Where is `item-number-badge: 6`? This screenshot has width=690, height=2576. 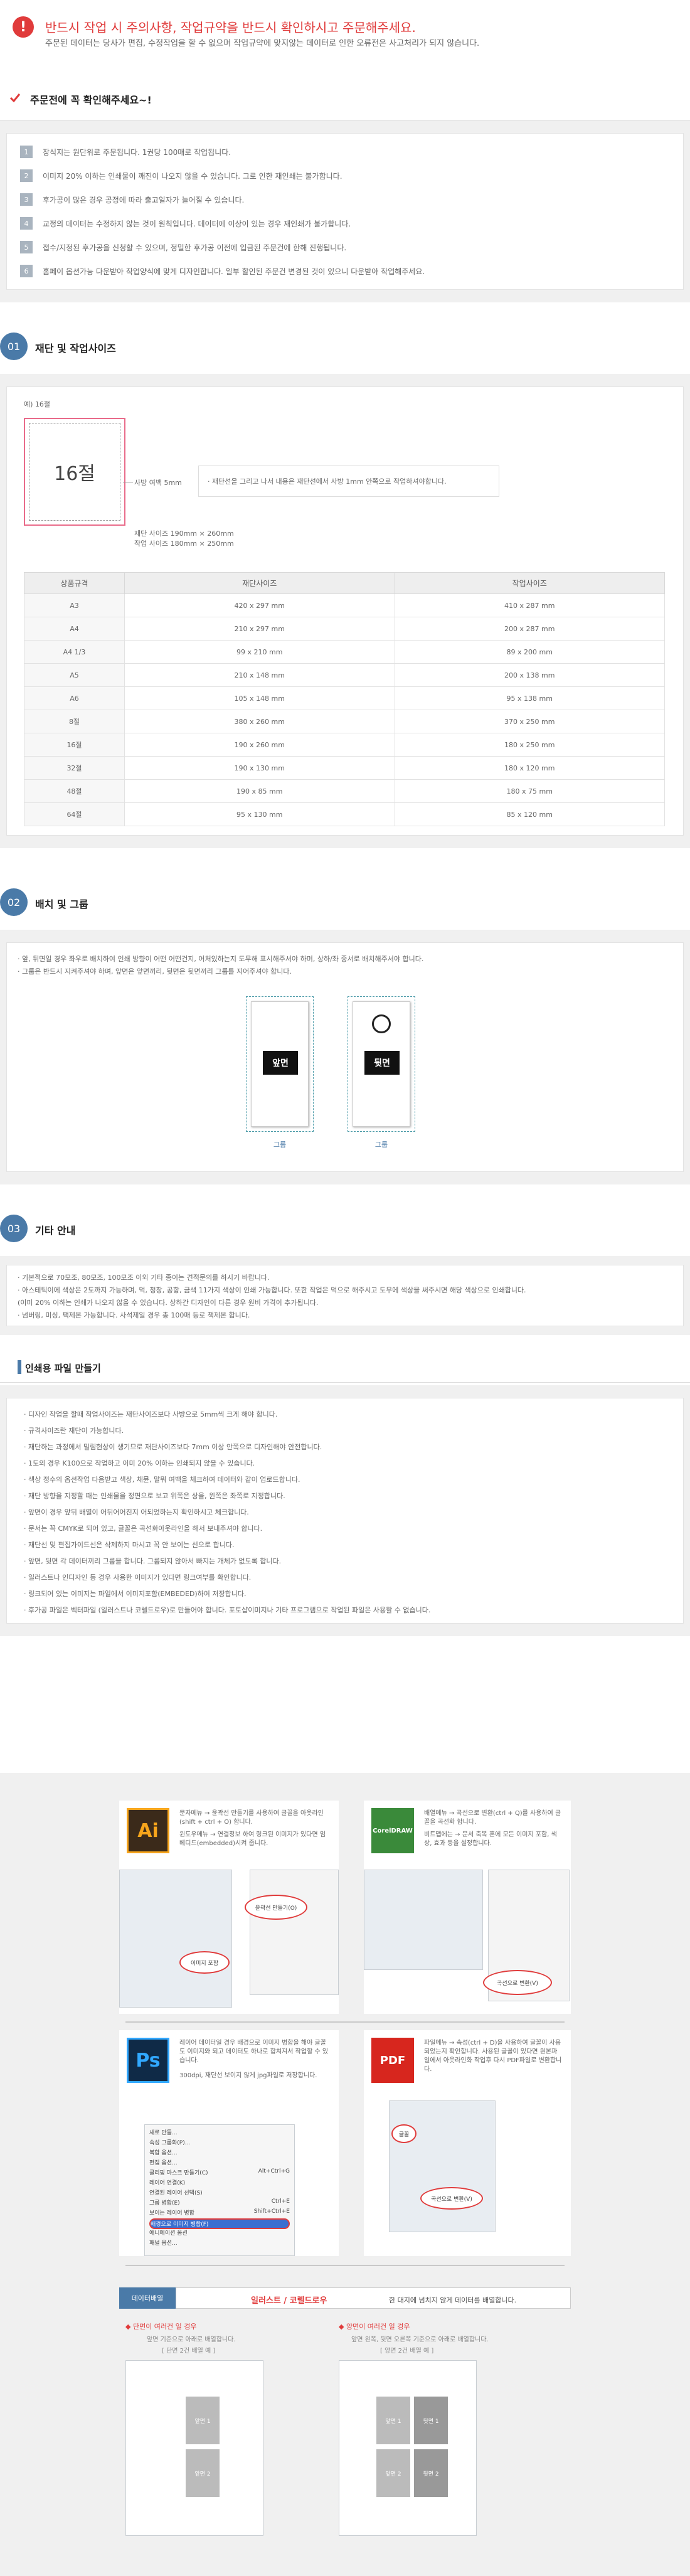 item-number-badge: 6 is located at coordinates (27, 271).